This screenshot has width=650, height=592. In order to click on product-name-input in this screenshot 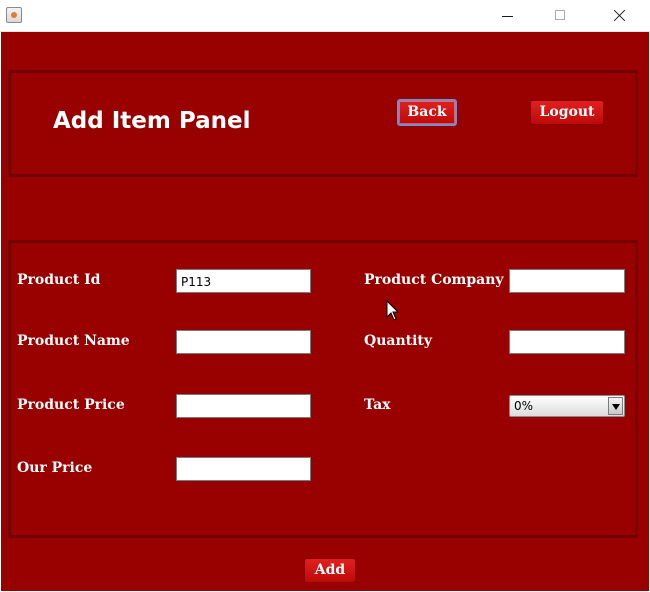, I will do `click(243, 342)`.